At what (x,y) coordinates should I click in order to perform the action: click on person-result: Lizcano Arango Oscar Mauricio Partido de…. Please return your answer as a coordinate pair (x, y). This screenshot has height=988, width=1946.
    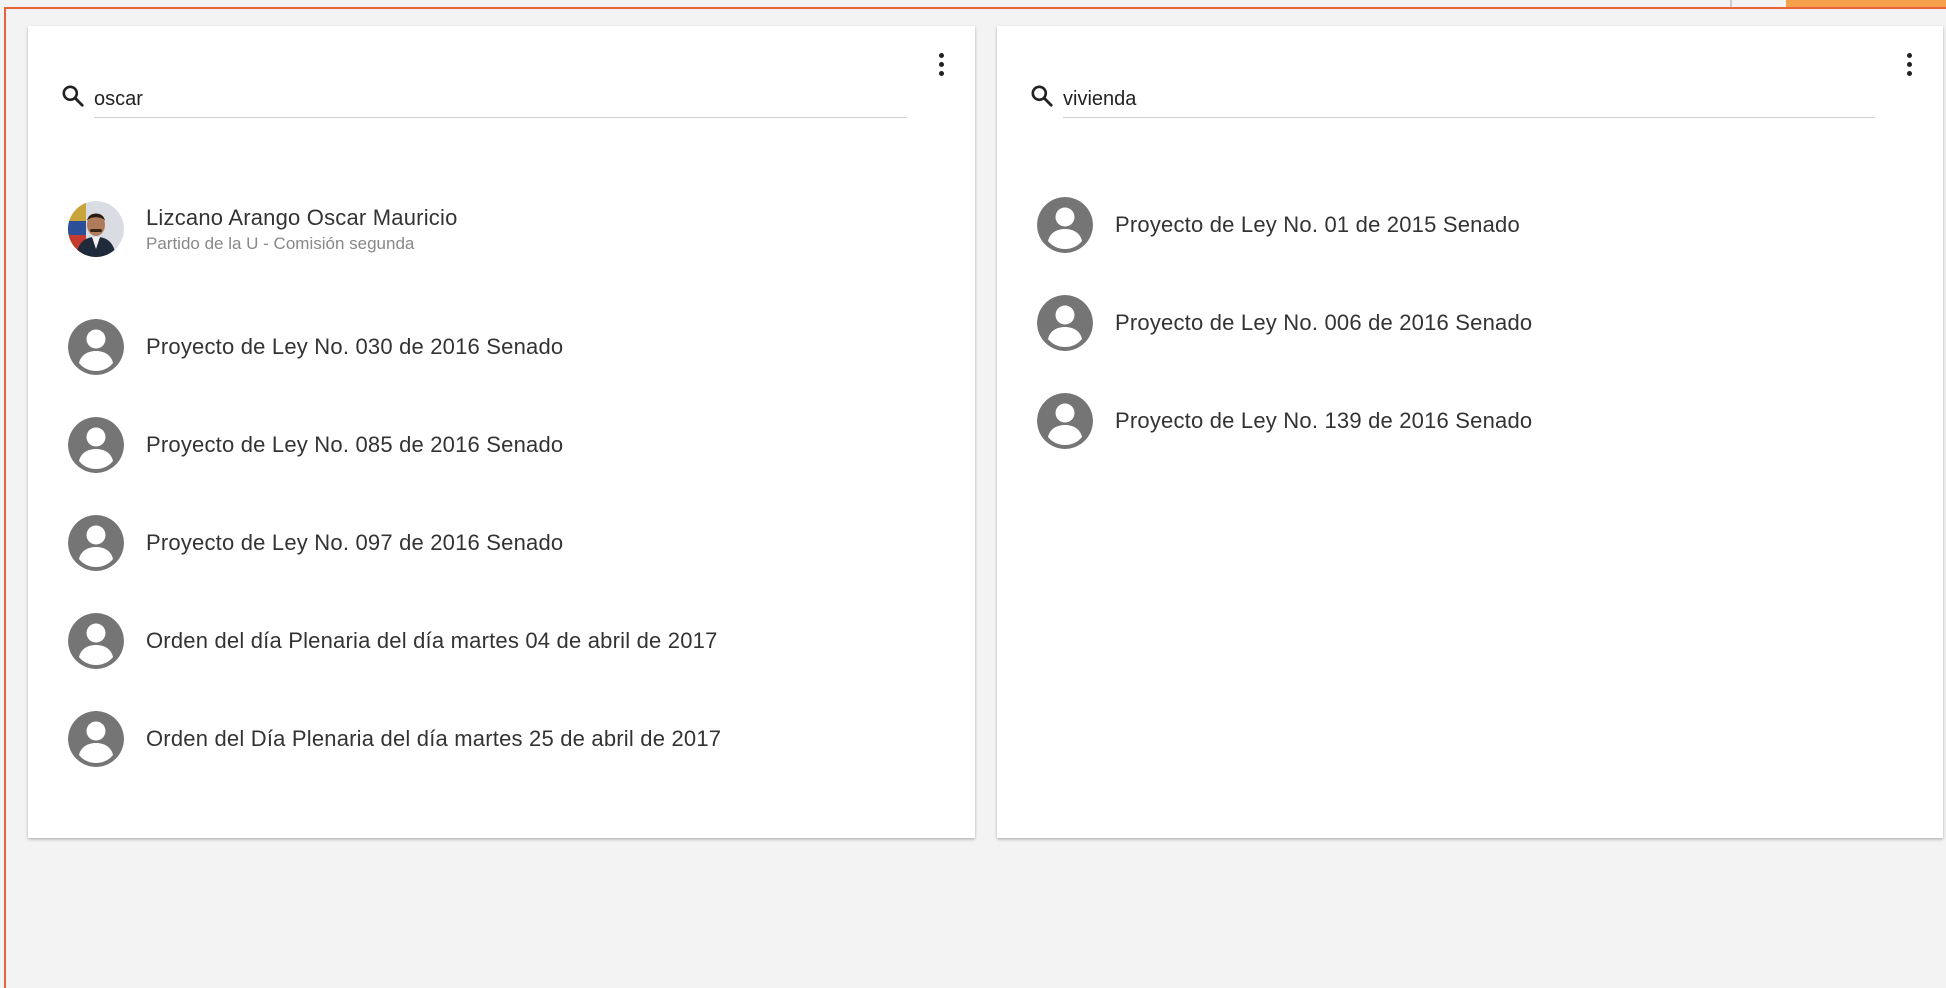
    Looking at the image, I should click on (501, 229).